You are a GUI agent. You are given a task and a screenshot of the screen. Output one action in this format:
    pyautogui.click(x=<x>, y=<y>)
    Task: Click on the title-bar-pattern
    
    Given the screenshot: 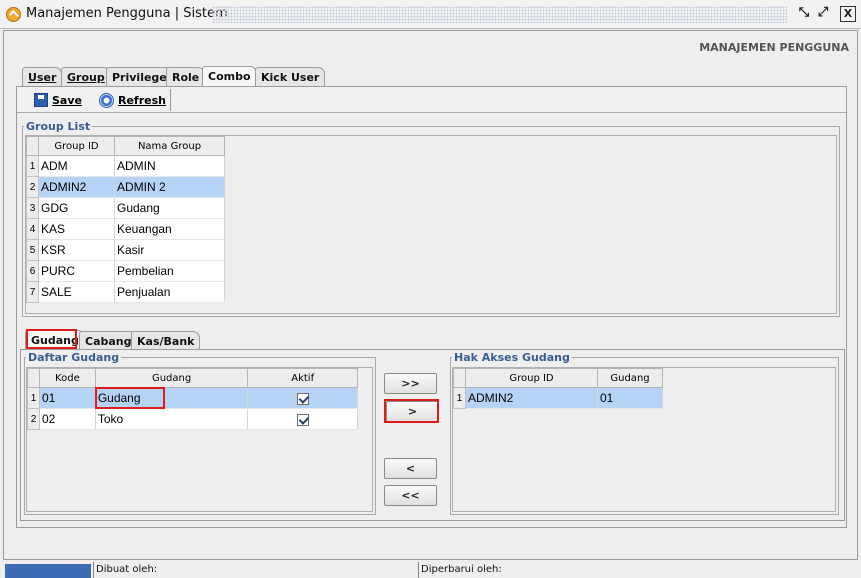 What is the action you would take?
    pyautogui.click(x=499, y=14)
    